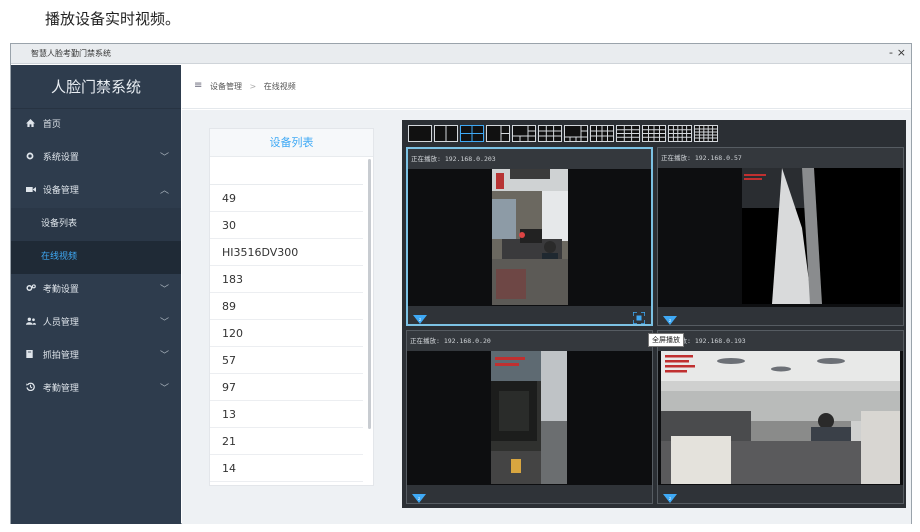 The image size is (920, 532). What do you see at coordinates (96, 356) in the screenshot?
I see `sidebar-item-capture: 抓拍管理 ﹀` at bounding box center [96, 356].